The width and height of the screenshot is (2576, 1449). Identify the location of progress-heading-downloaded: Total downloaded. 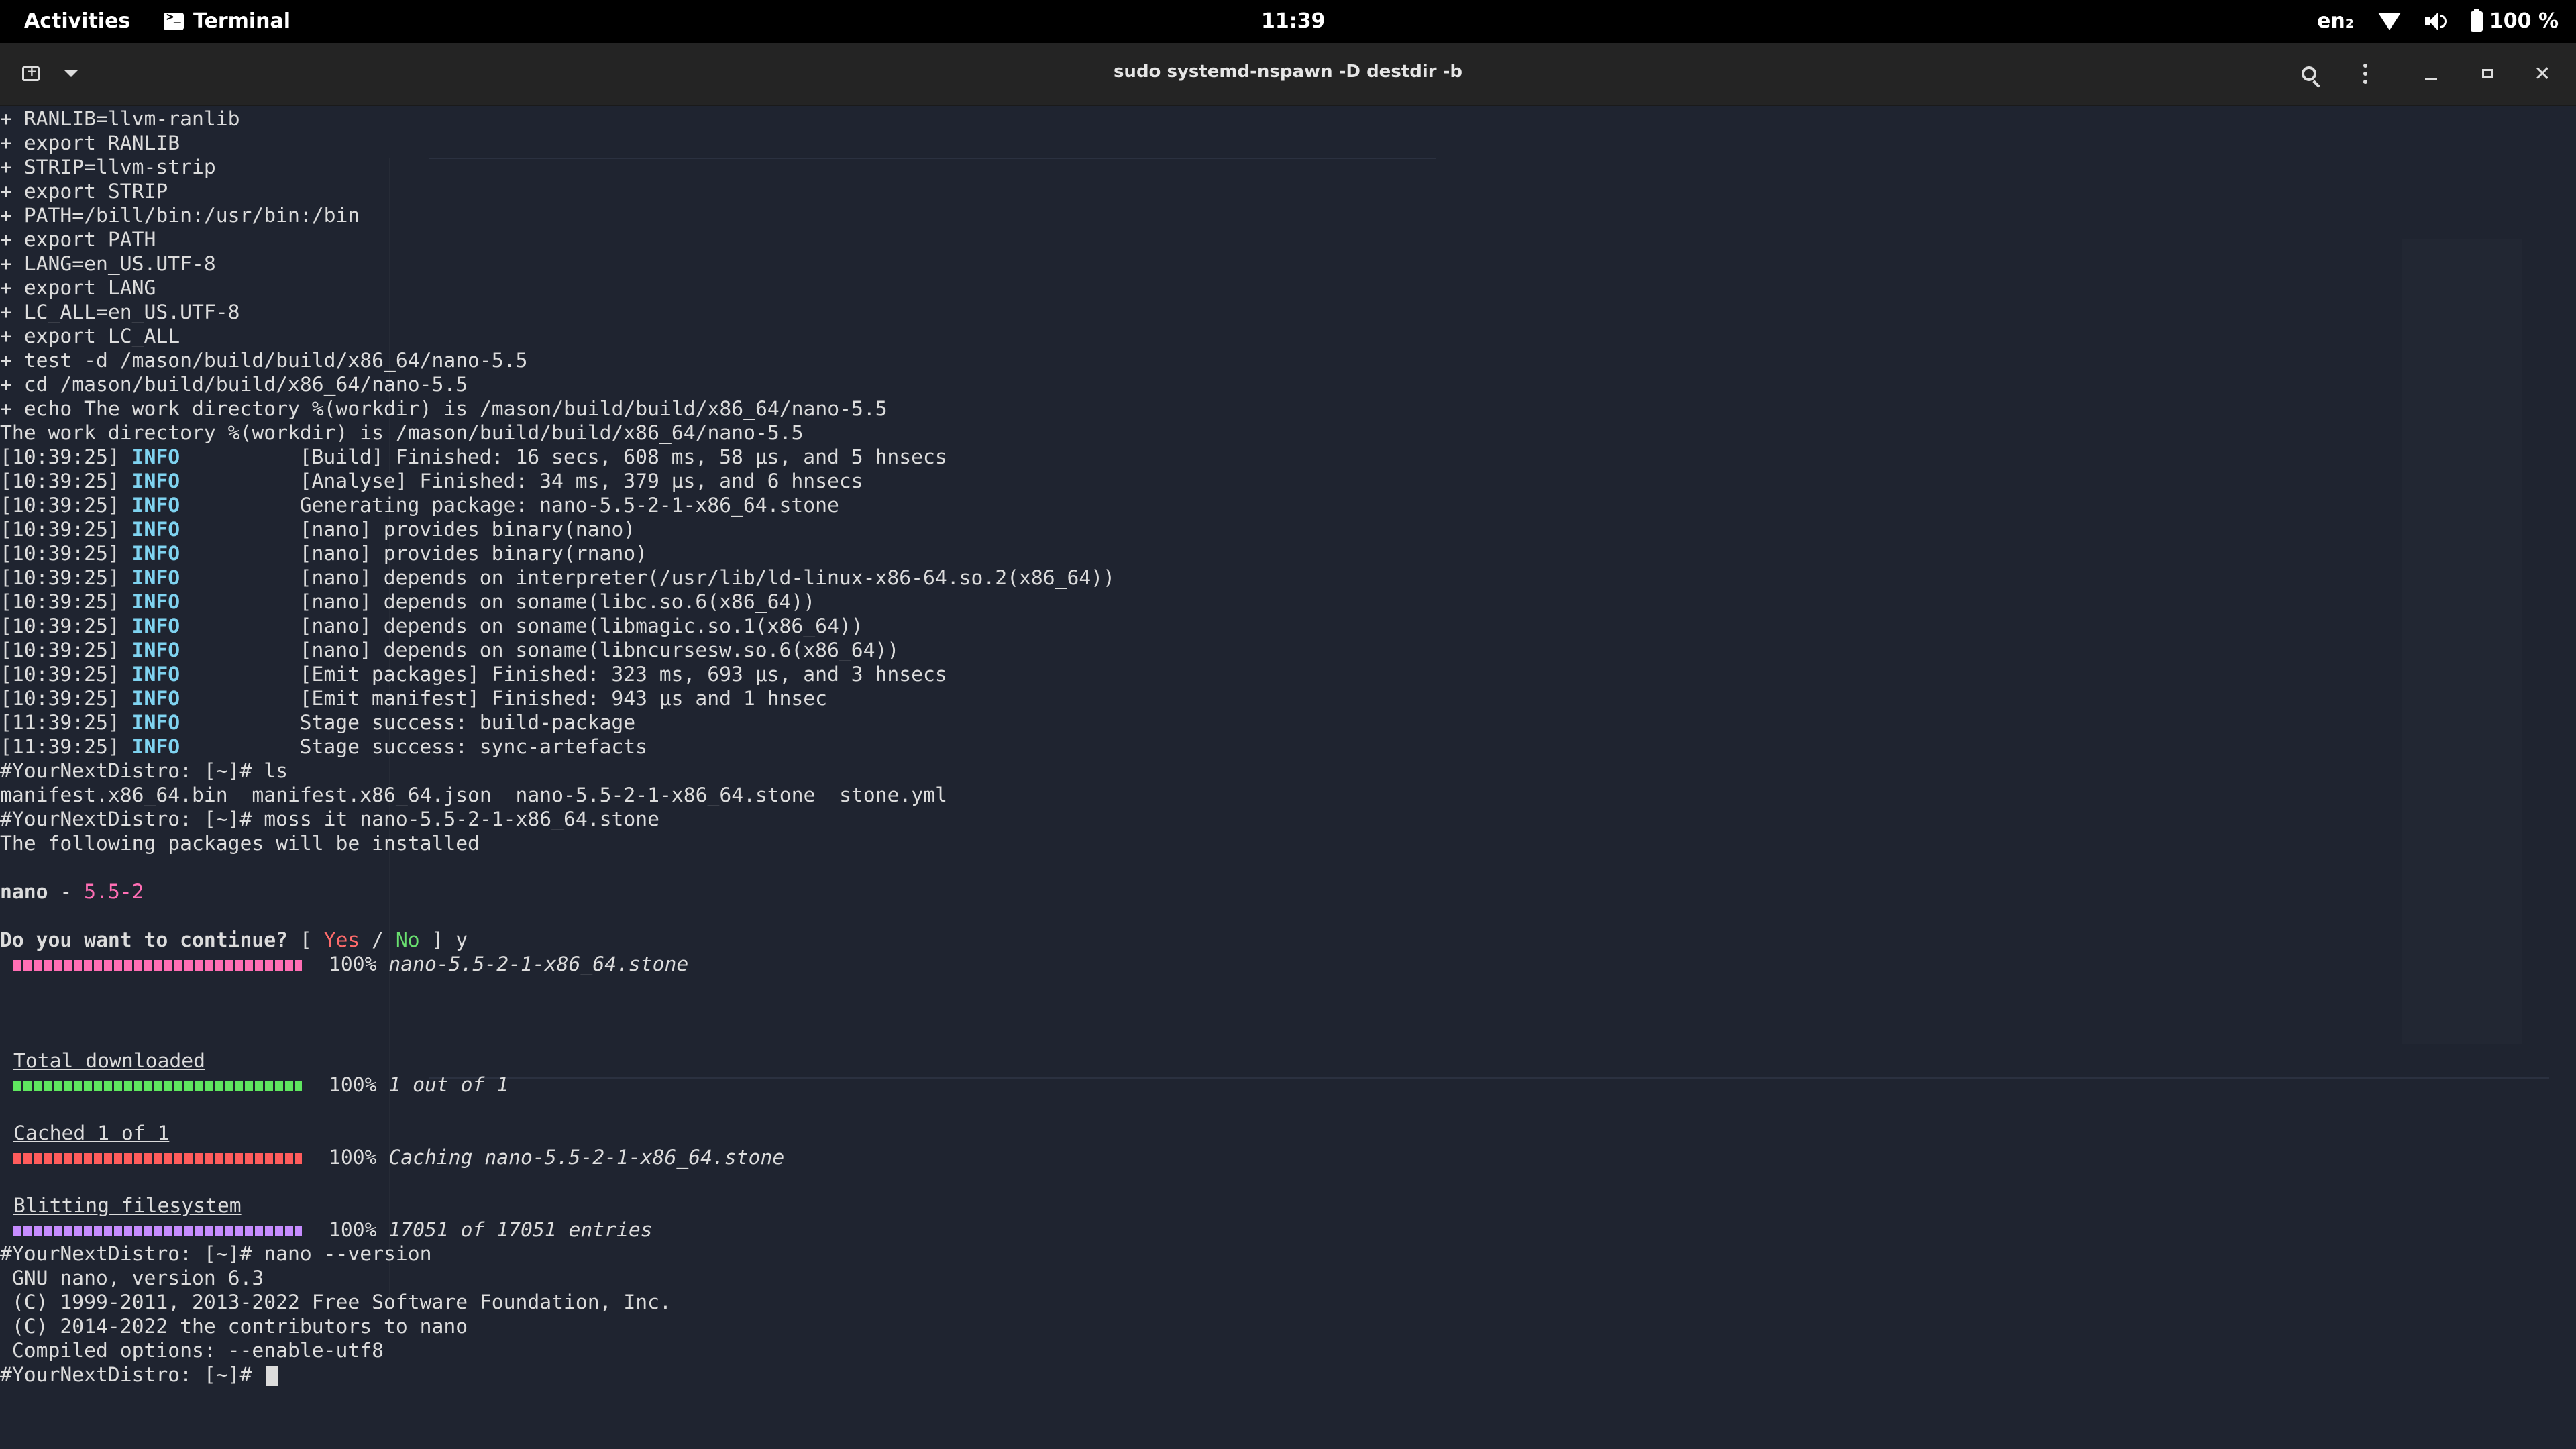
(1288, 1061).